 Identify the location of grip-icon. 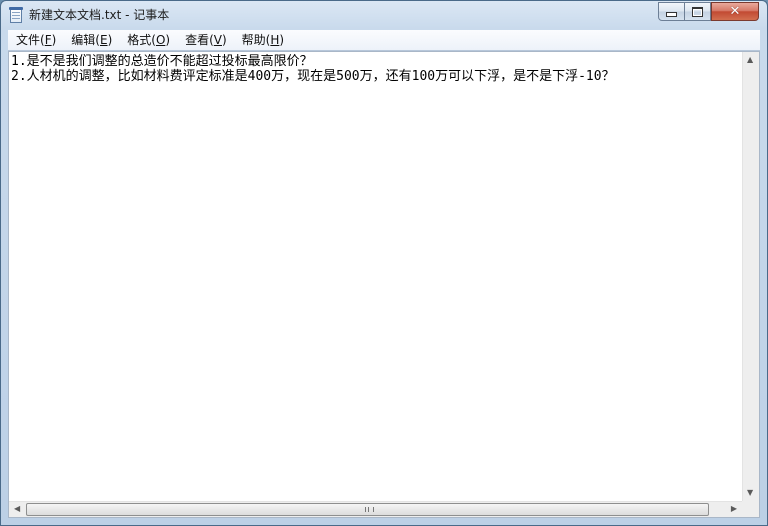
(369, 509).